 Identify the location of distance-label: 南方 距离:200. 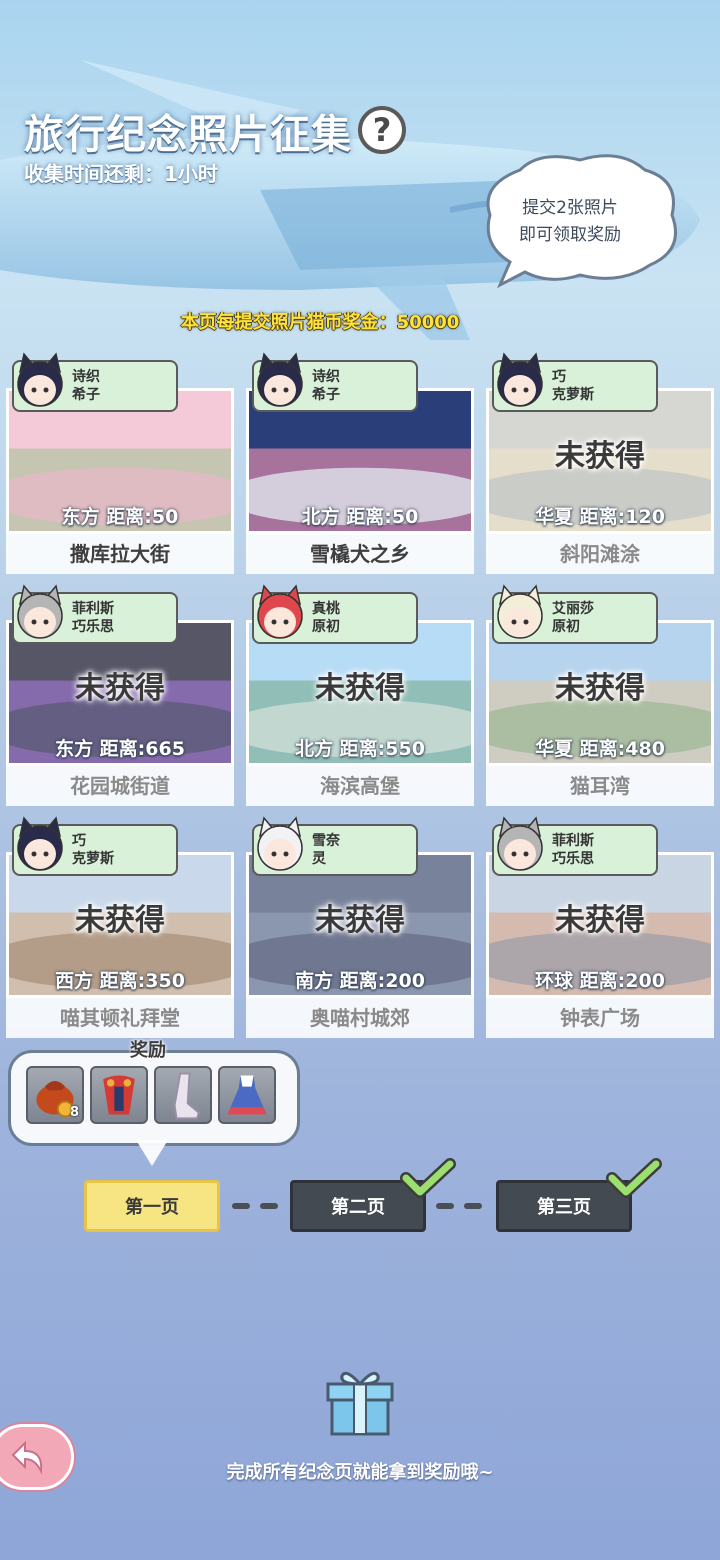
(360, 981).